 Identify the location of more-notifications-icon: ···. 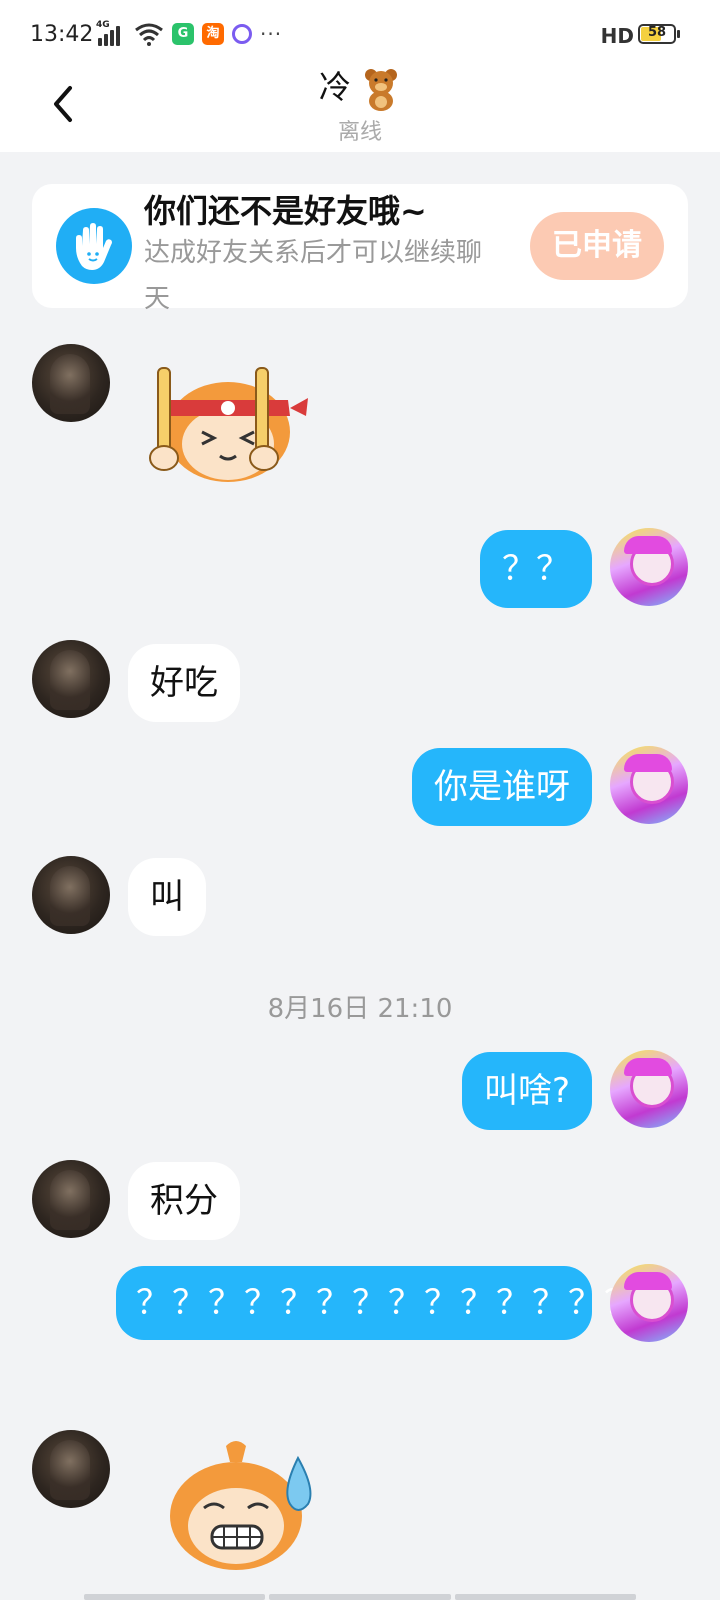
(271, 34).